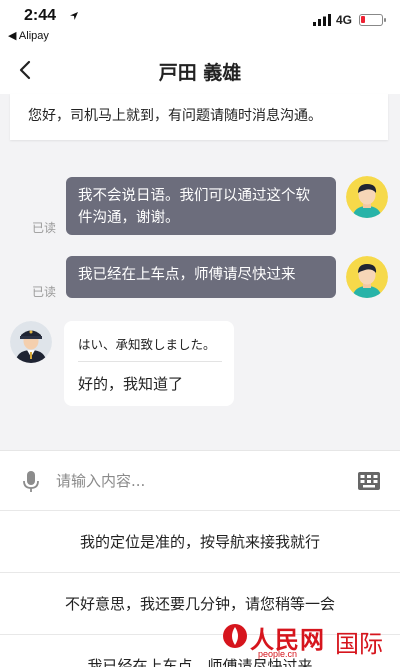  I want to click on driver-avatar-icon, so click(31, 342).